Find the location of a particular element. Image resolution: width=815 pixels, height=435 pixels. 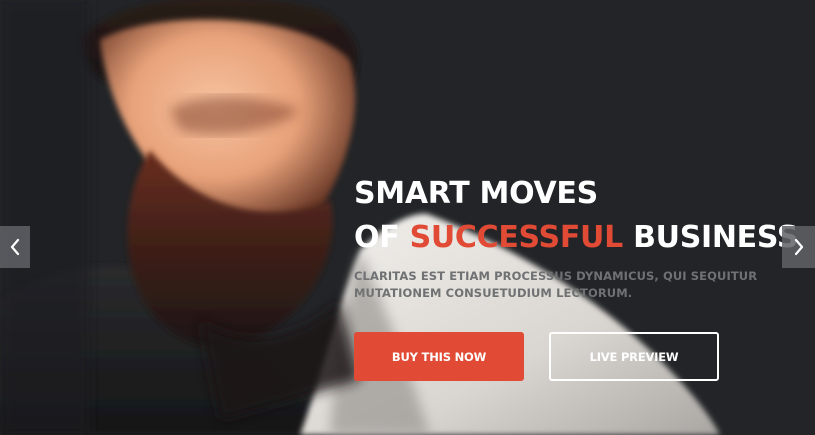

slider-next-button is located at coordinates (798, 247).